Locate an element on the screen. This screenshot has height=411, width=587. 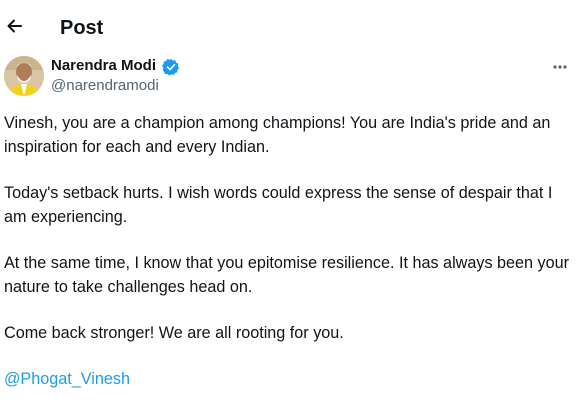
arrow-left-icon is located at coordinates (14, 26).